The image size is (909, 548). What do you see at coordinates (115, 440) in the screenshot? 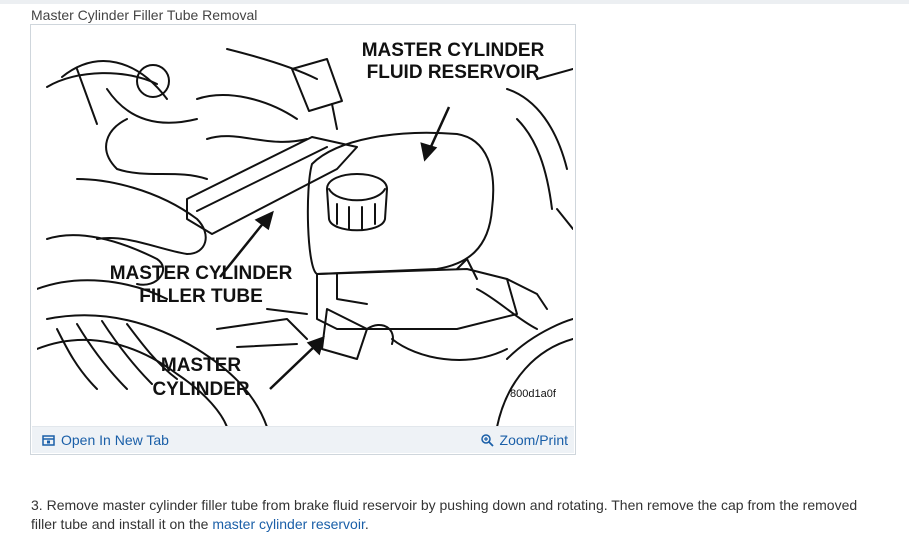
I see `open-in-new-tab-label: Open In New Tab` at bounding box center [115, 440].